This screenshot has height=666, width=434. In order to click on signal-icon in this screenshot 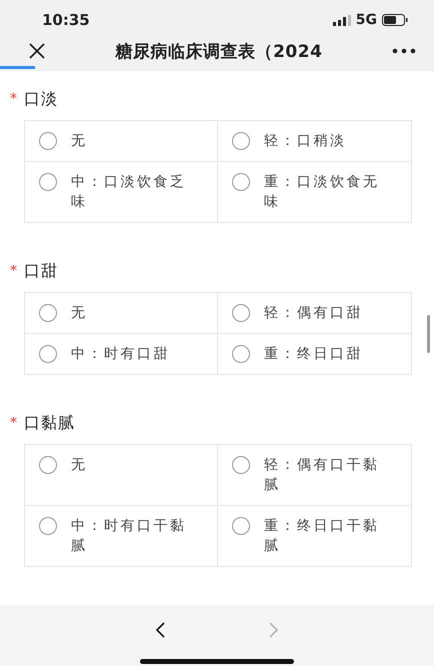, I will do `click(341, 20)`.